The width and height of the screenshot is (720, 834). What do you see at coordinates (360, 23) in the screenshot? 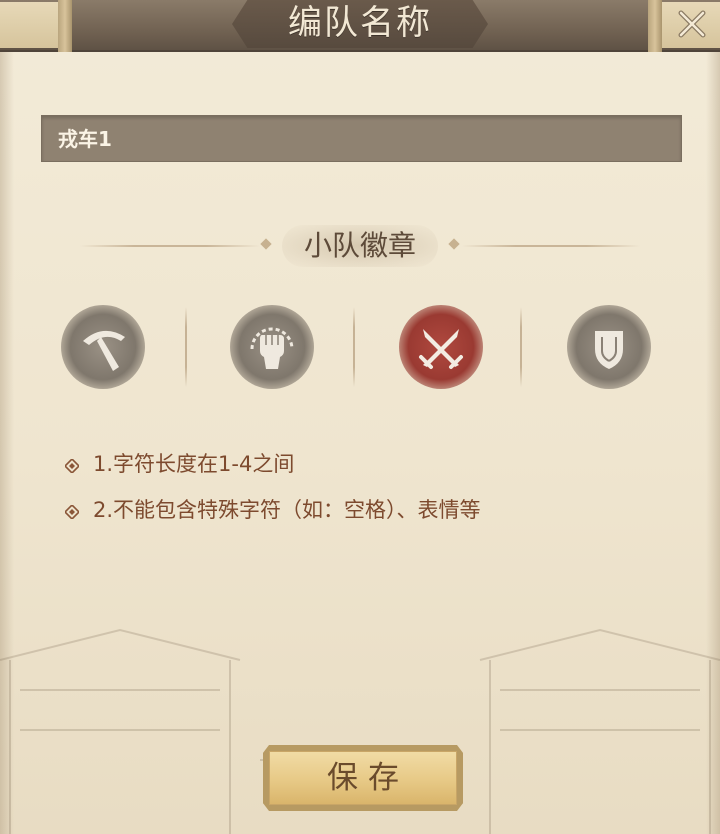
I see `dialog-title: 编队名称` at bounding box center [360, 23].